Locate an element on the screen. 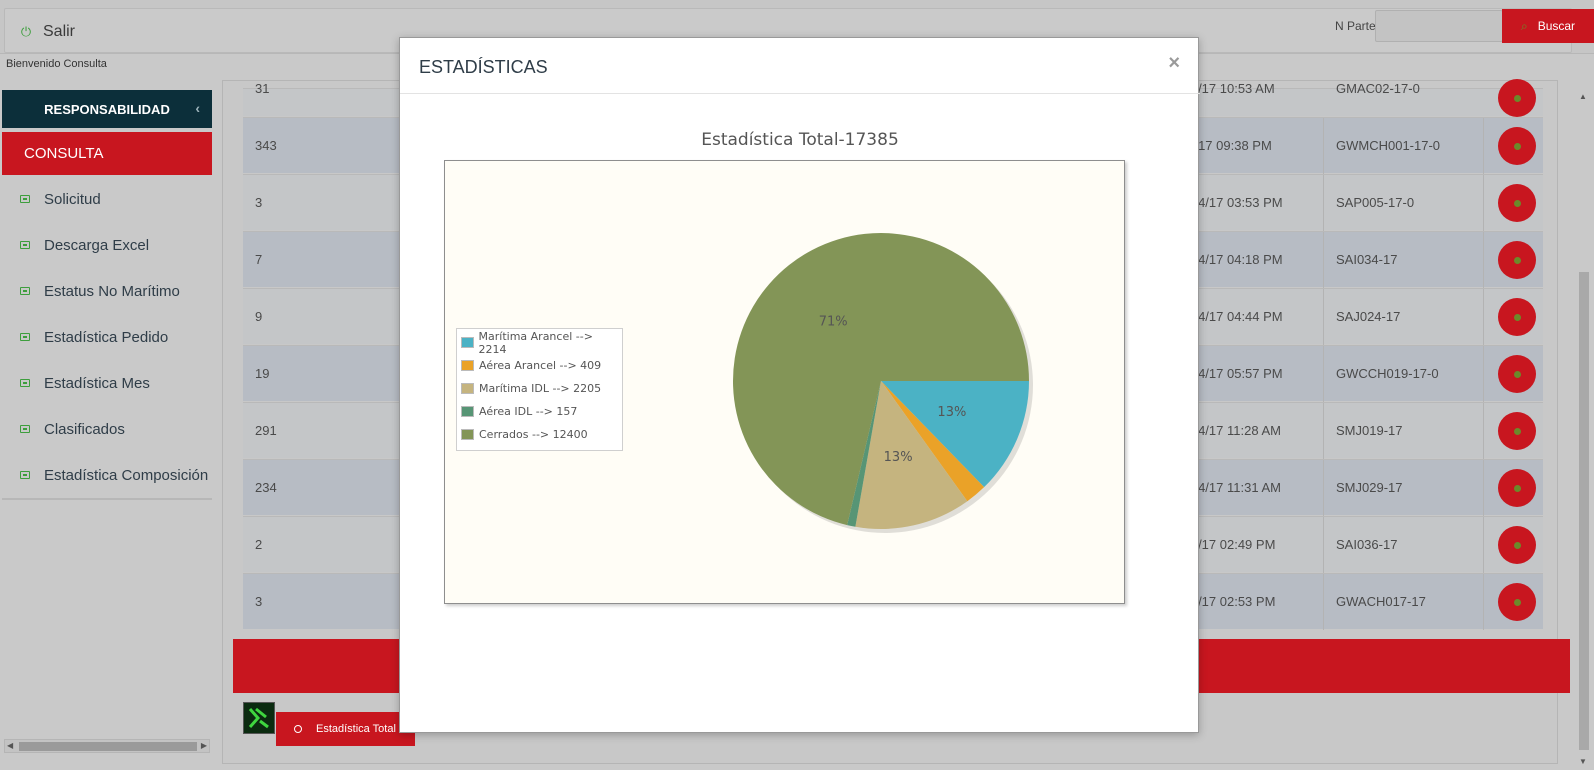  cell-code: SAI034-17 is located at coordinates (1367, 259).